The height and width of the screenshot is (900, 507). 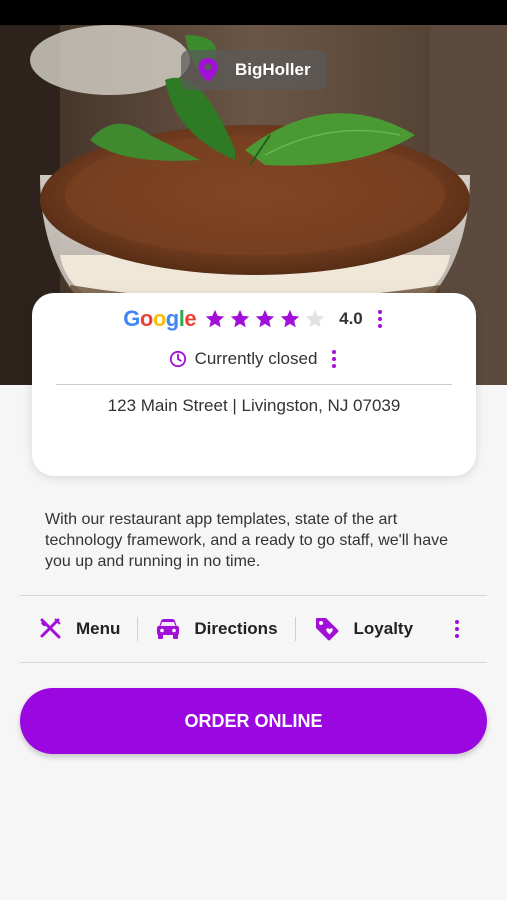 What do you see at coordinates (351, 318) in the screenshot?
I see `rating-value: 4.0` at bounding box center [351, 318].